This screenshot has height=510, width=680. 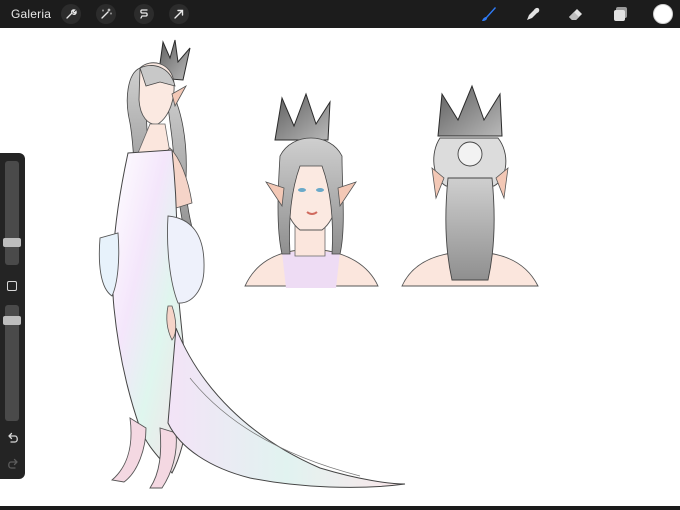 I want to click on brush-size-thumb, so click(x=12, y=242).